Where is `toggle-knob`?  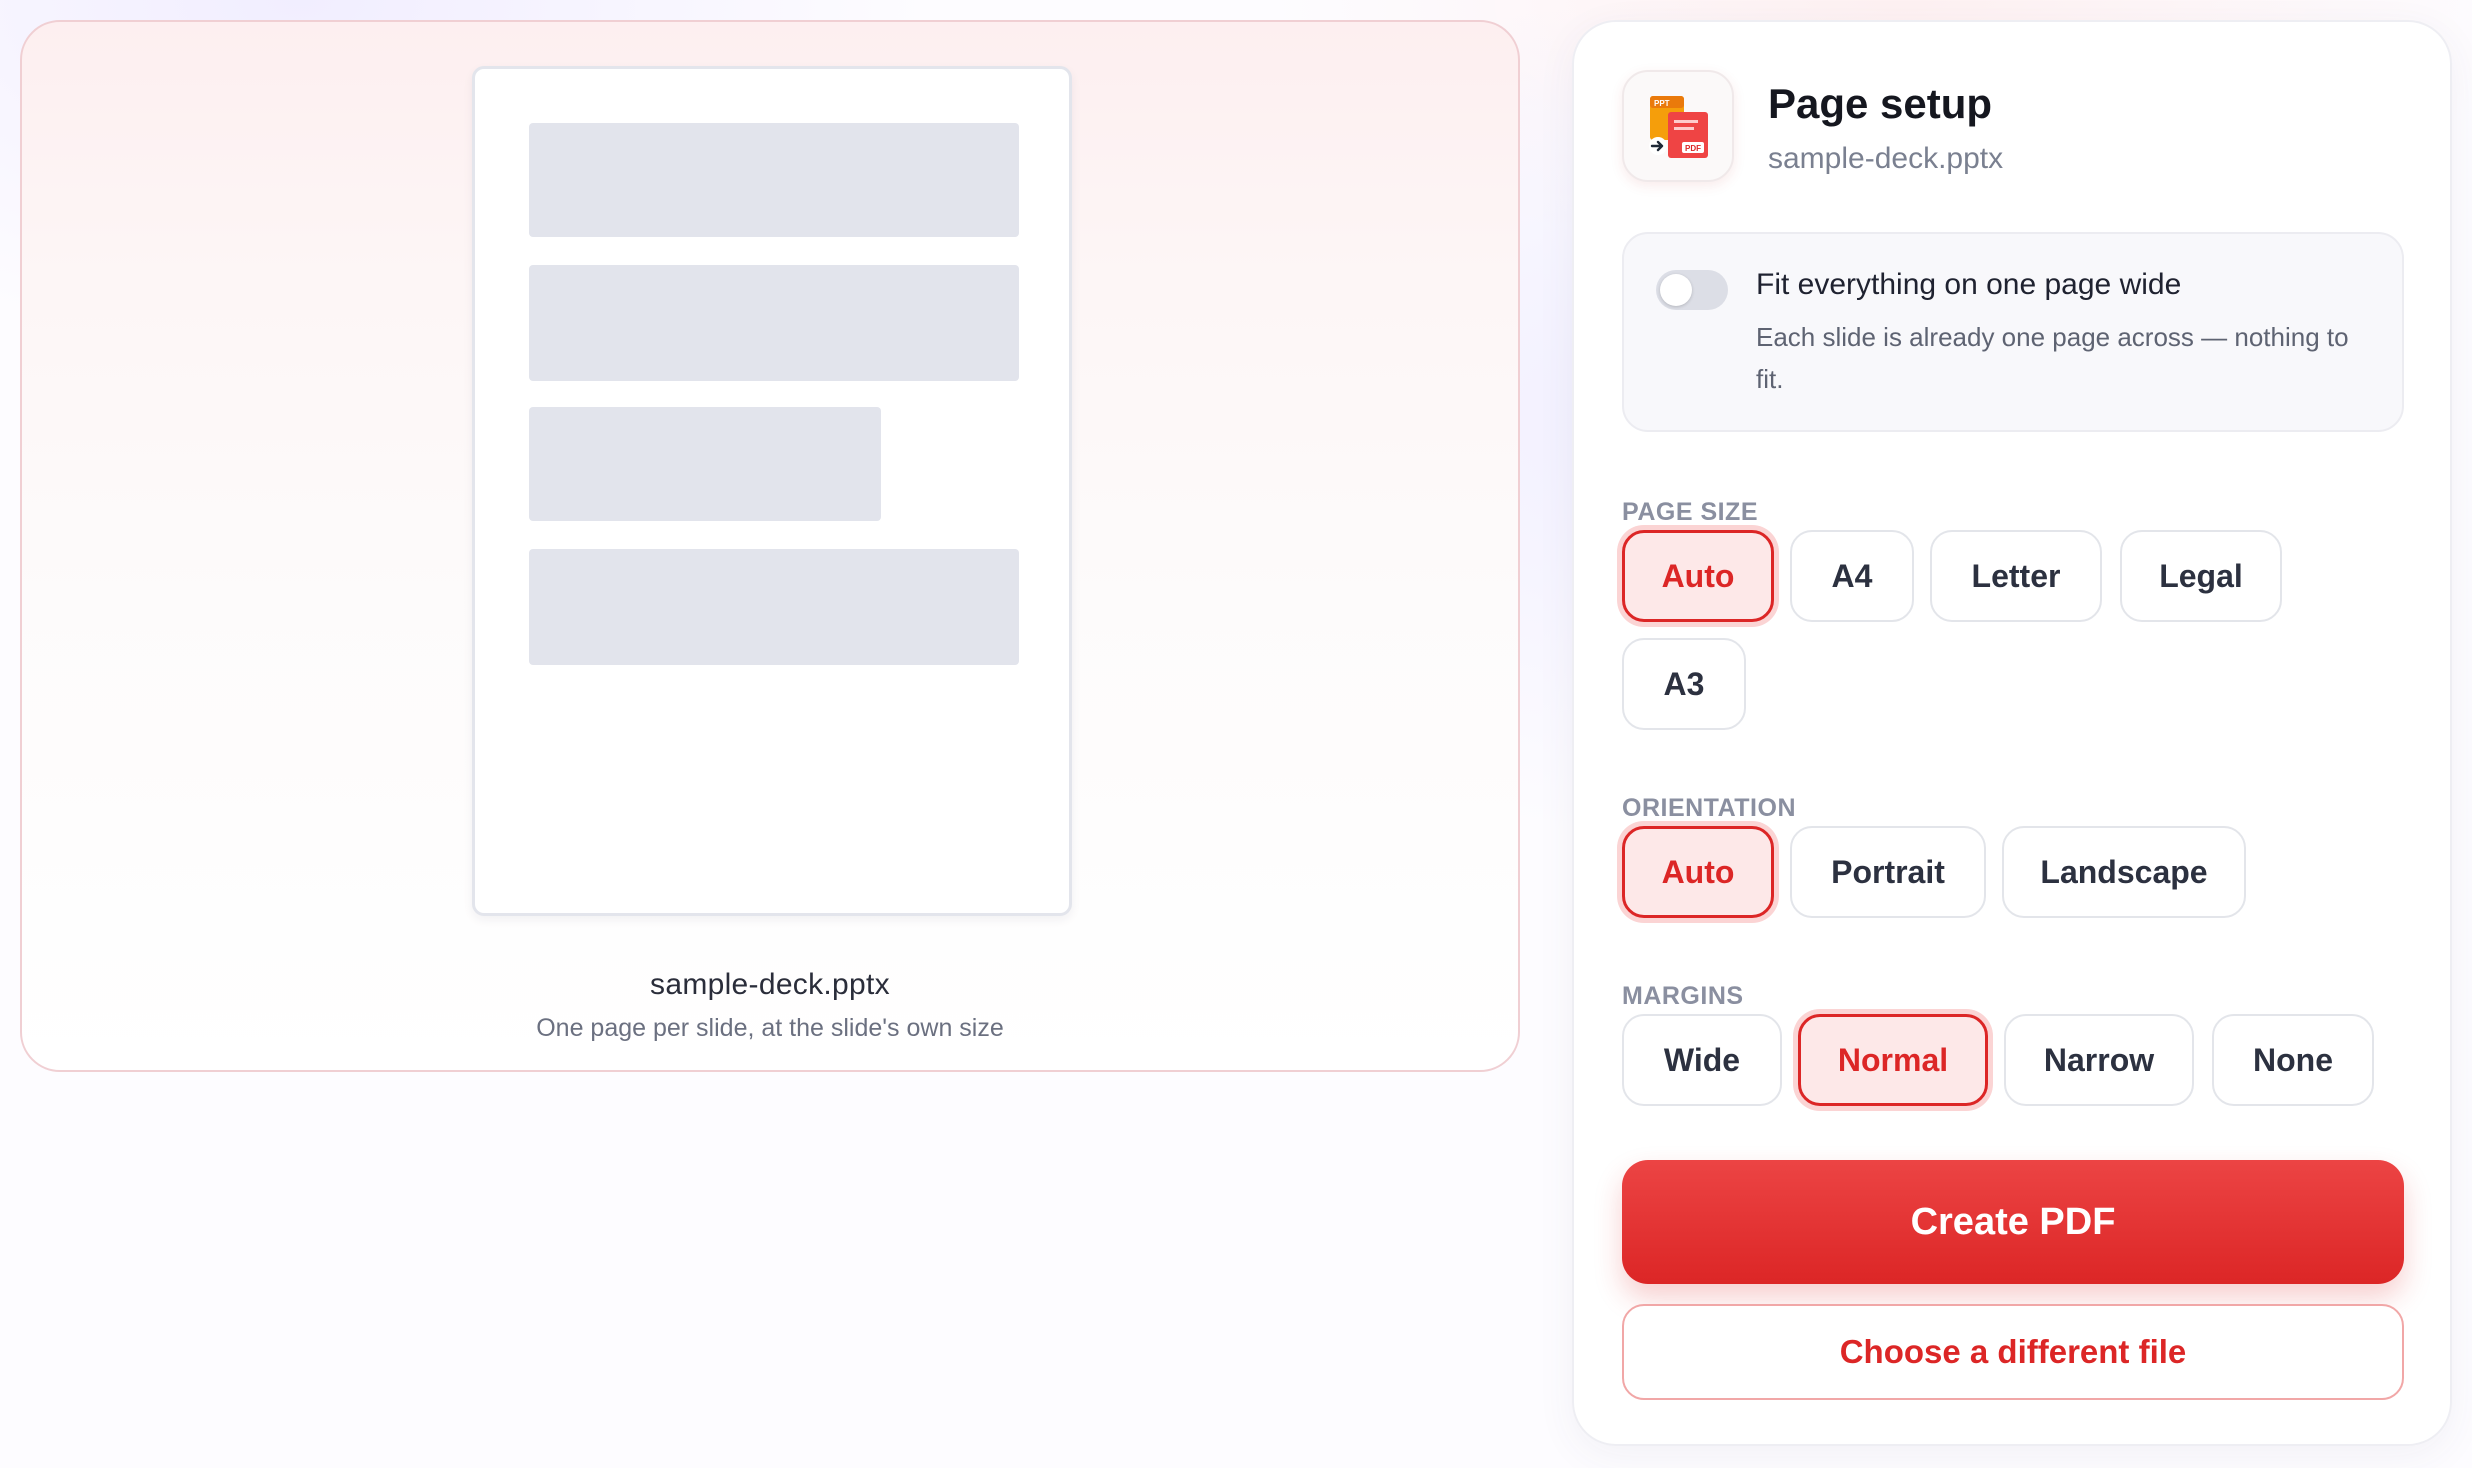 toggle-knob is located at coordinates (1676, 290).